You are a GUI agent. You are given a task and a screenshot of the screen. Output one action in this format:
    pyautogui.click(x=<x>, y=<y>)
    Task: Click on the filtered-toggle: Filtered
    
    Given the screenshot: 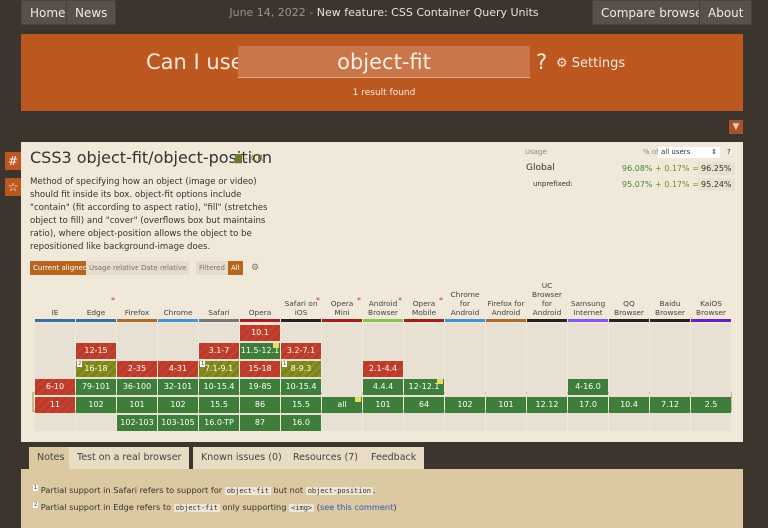 What is the action you would take?
    pyautogui.click(x=212, y=268)
    